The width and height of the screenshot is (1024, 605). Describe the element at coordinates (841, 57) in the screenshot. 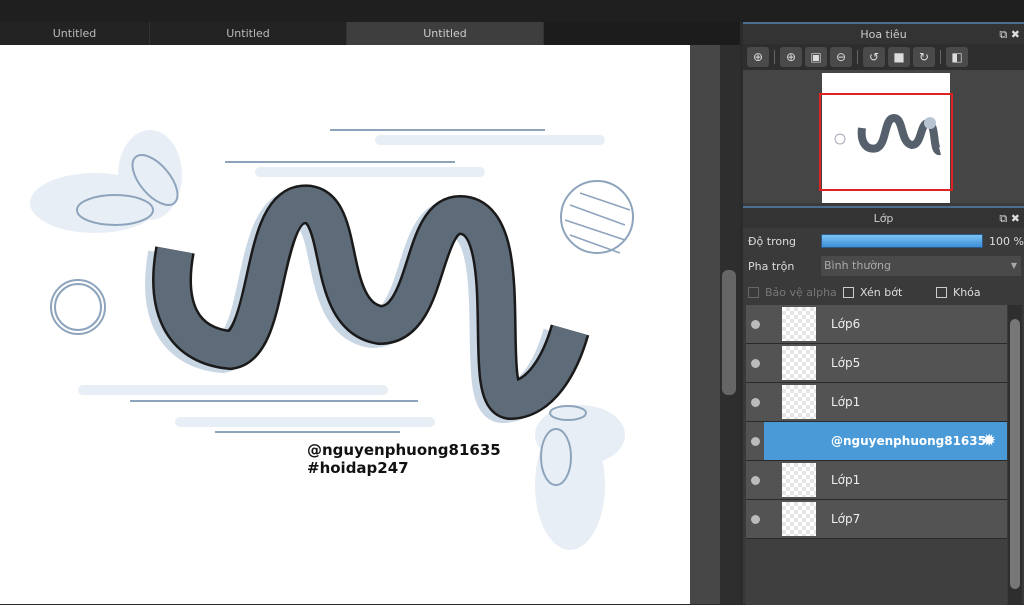

I see `zoom-out-icon: ⊖` at that location.